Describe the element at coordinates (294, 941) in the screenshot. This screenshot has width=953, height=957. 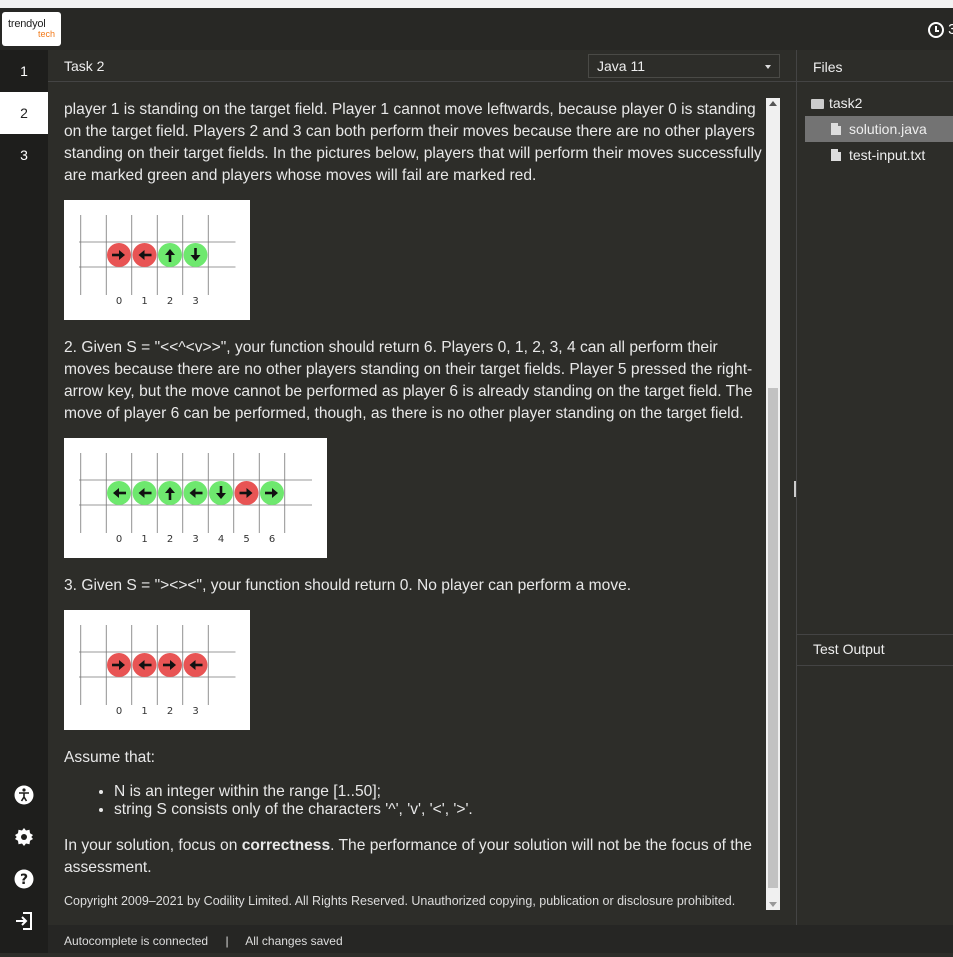
I see `save-status: All changes saved` at that location.